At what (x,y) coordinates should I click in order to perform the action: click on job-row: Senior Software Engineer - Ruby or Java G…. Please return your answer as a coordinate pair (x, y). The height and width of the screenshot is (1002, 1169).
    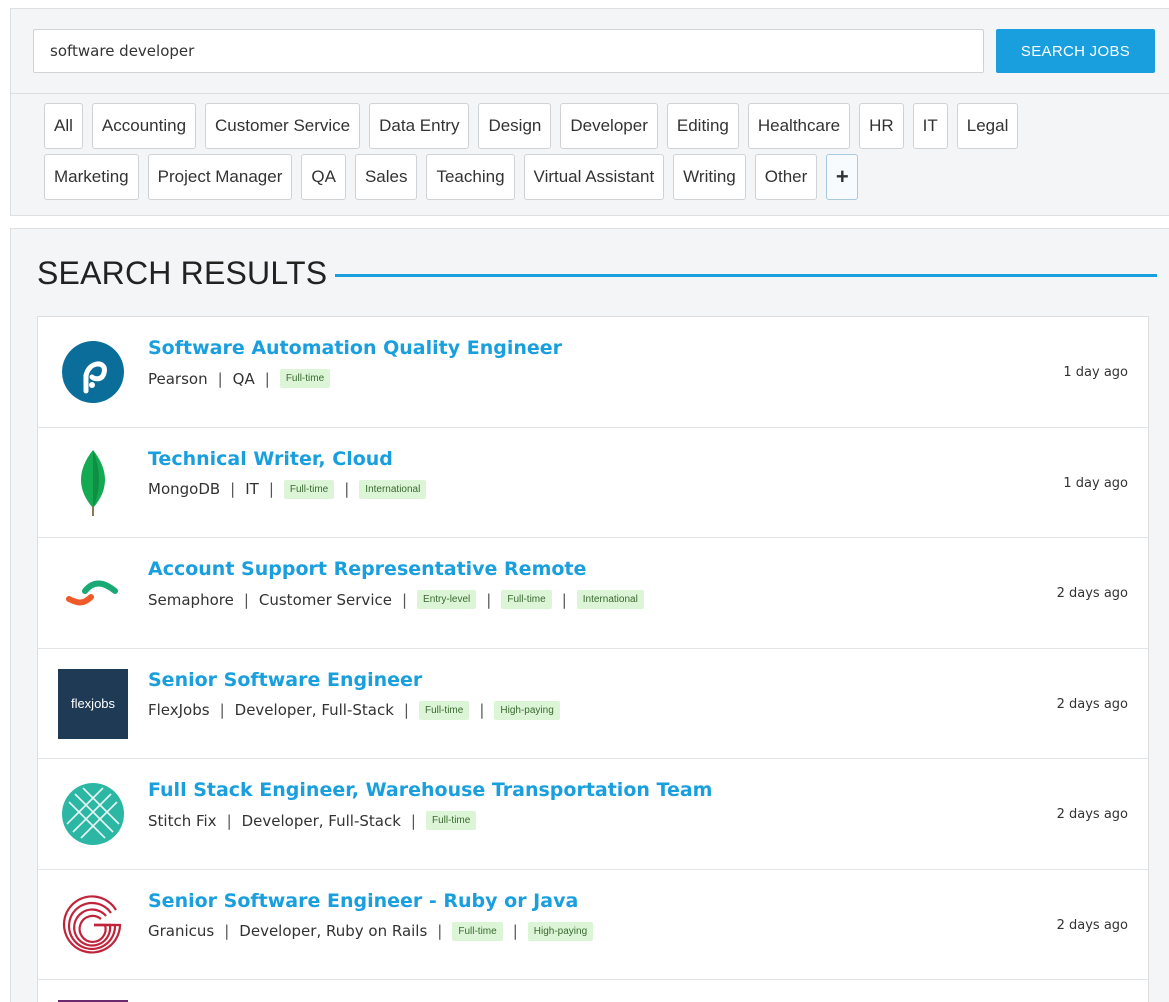
    Looking at the image, I should click on (593, 925).